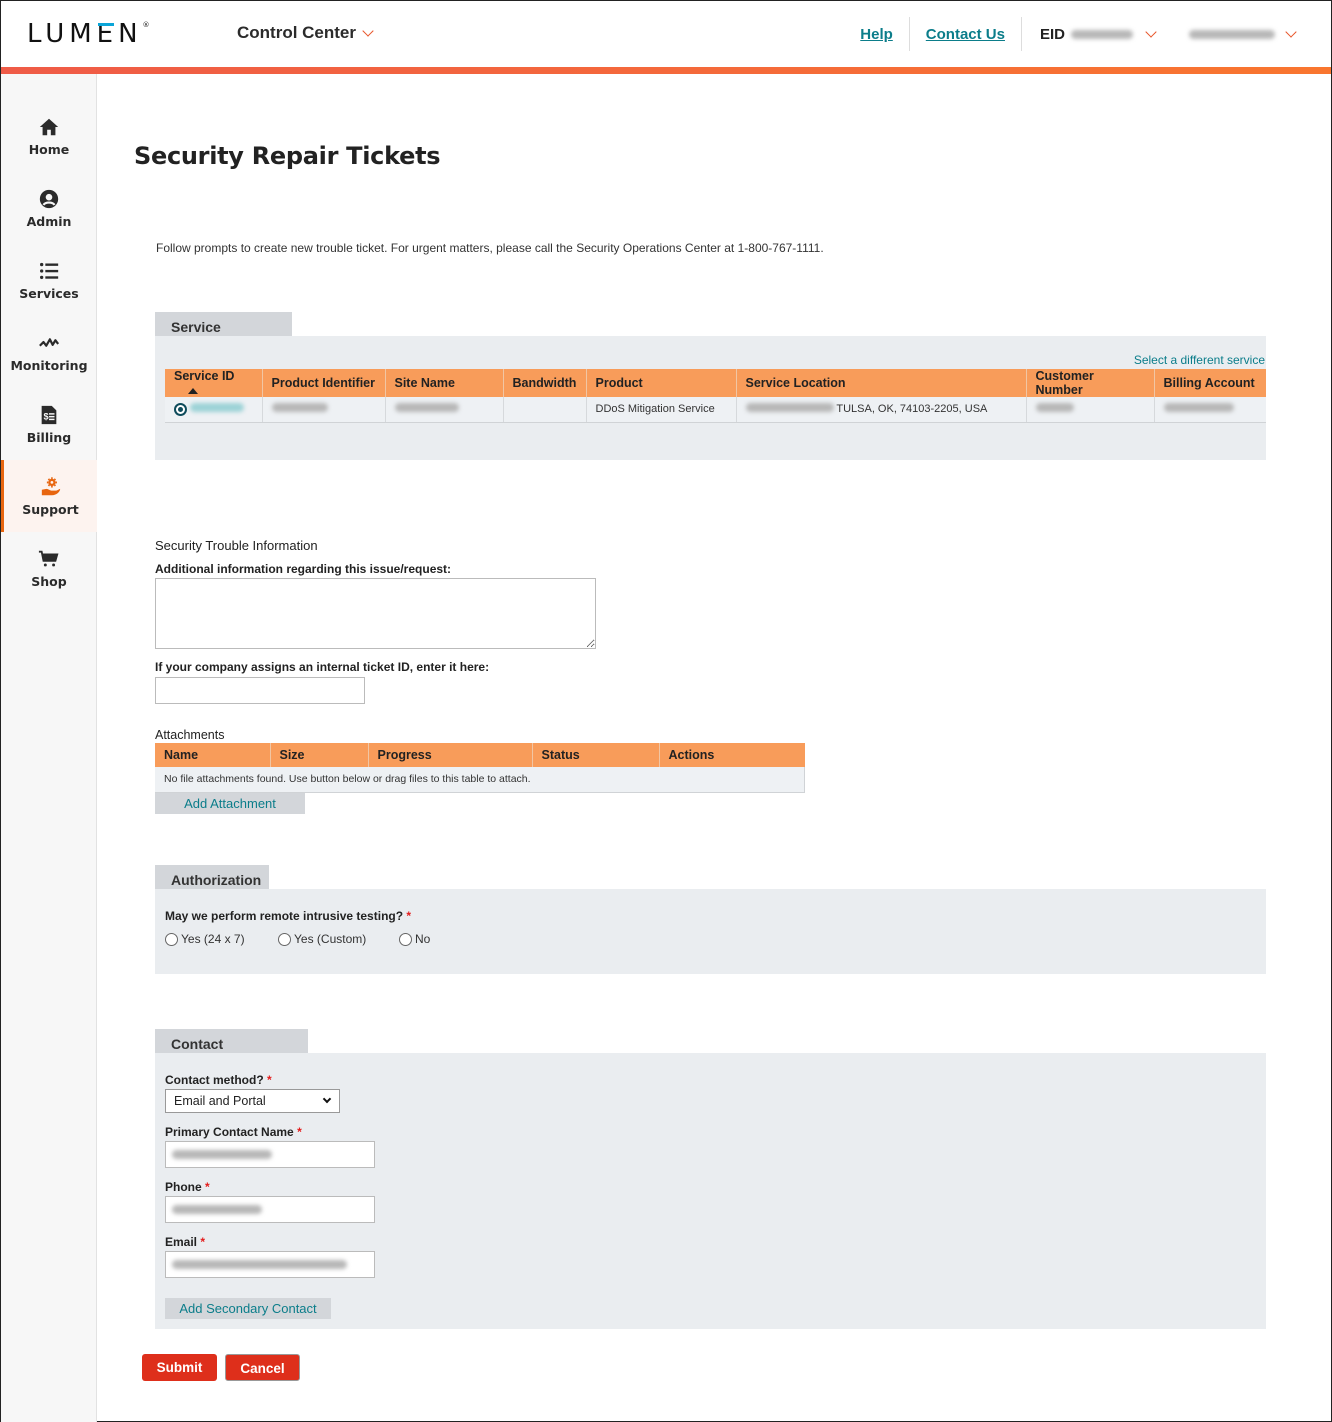  What do you see at coordinates (49, 221) in the screenshot?
I see `sidebar-item-label: Admin` at bounding box center [49, 221].